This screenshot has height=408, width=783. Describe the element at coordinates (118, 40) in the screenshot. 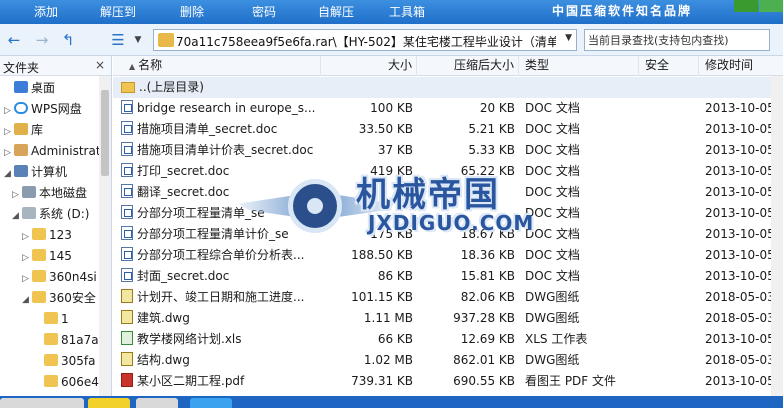

I see `view-mode-icon: ☰` at that location.